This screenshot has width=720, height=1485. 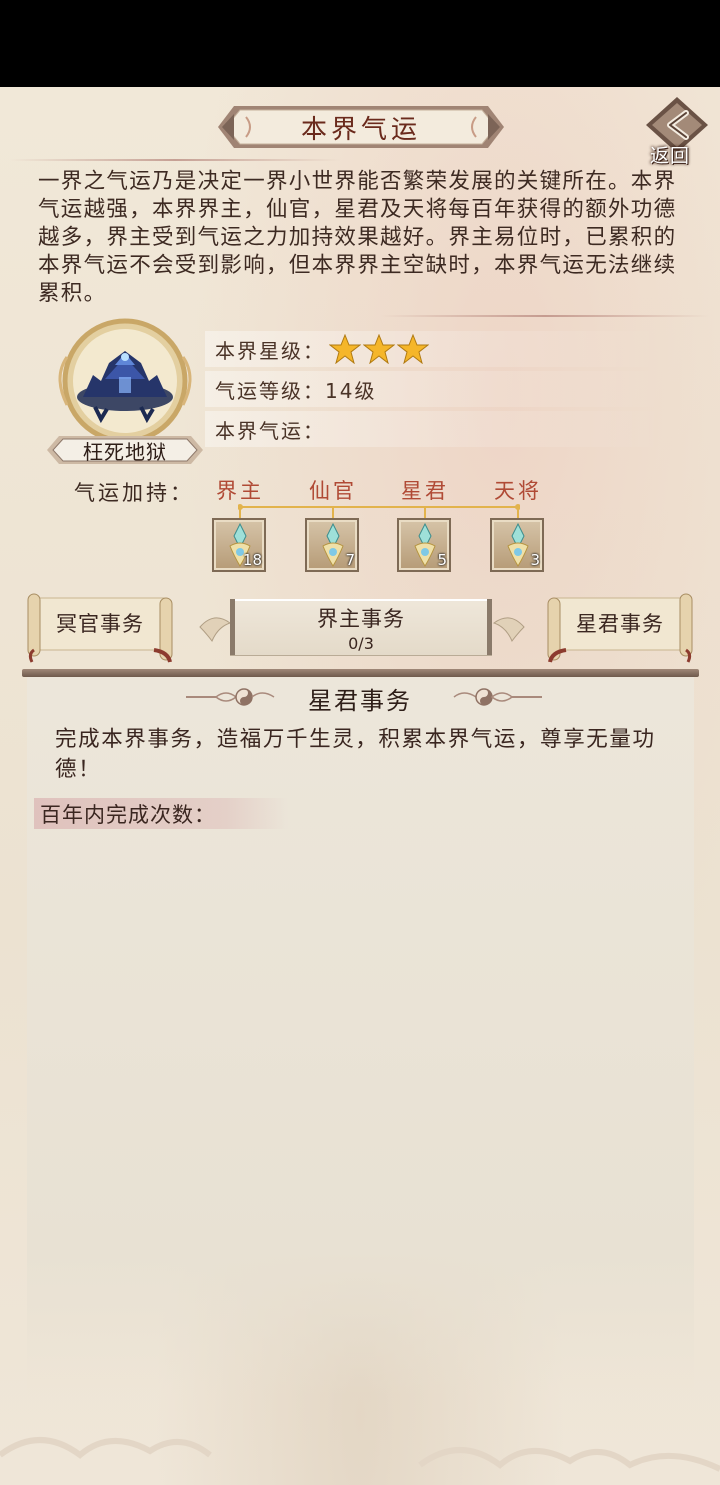 What do you see at coordinates (350, 560) in the screenshot?
I see `token-count: 7` at bounding box center [350, 560].